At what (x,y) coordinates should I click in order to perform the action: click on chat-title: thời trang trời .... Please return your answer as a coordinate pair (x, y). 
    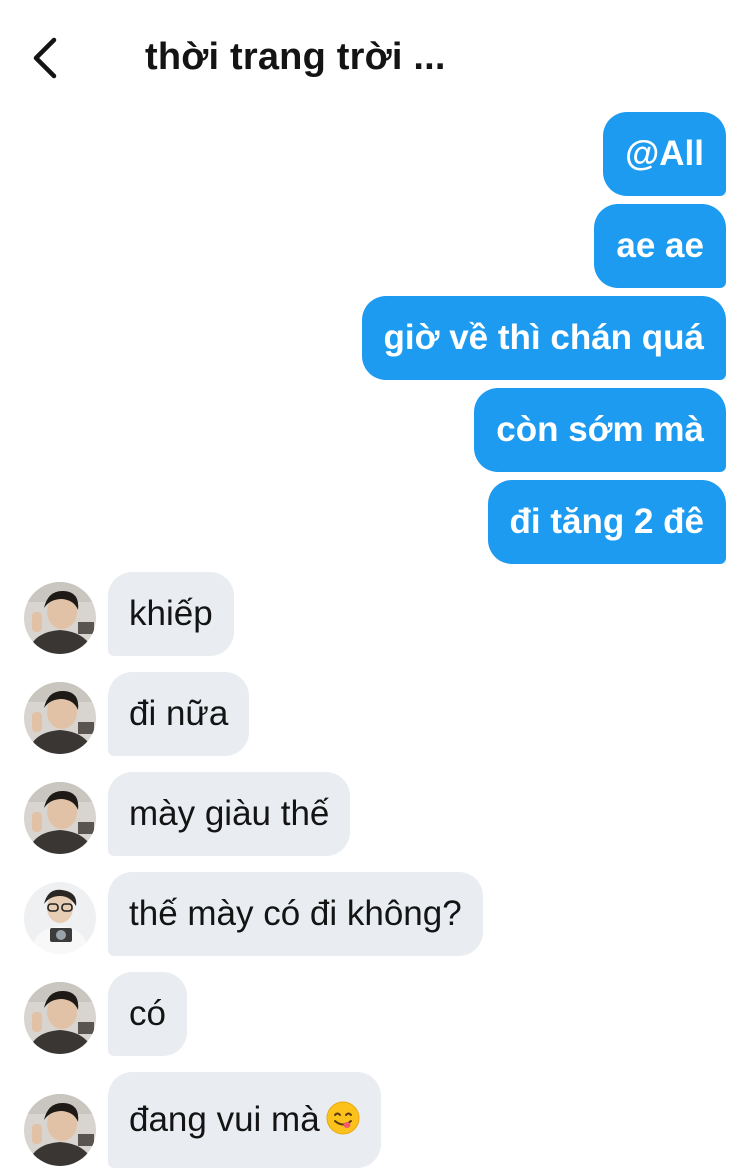
    Looking at the image, I should click on (295, 57).